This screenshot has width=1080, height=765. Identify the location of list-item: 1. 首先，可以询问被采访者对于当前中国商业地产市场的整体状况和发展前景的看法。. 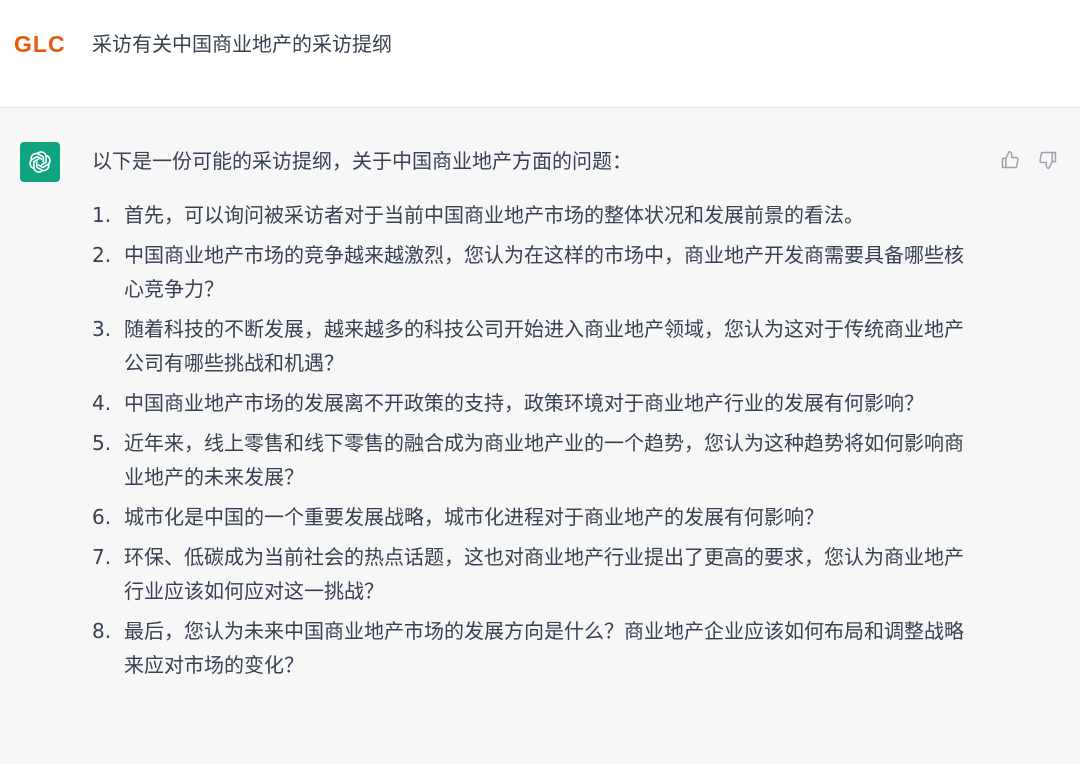
(532, 215).